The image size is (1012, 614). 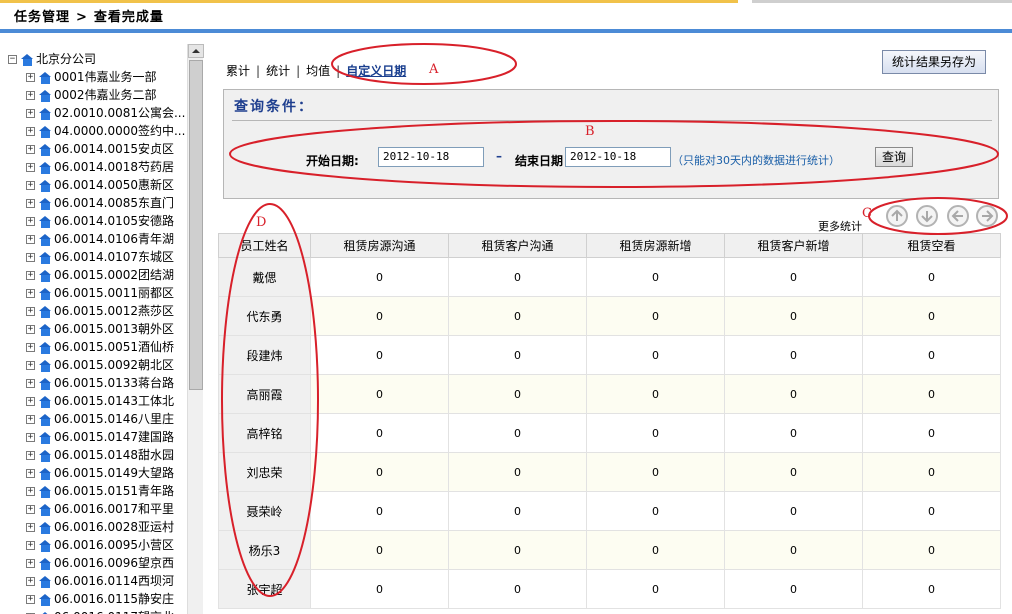 I want to click on tree-item: +06.0016.0017和平里, so click(x=98, y=509).